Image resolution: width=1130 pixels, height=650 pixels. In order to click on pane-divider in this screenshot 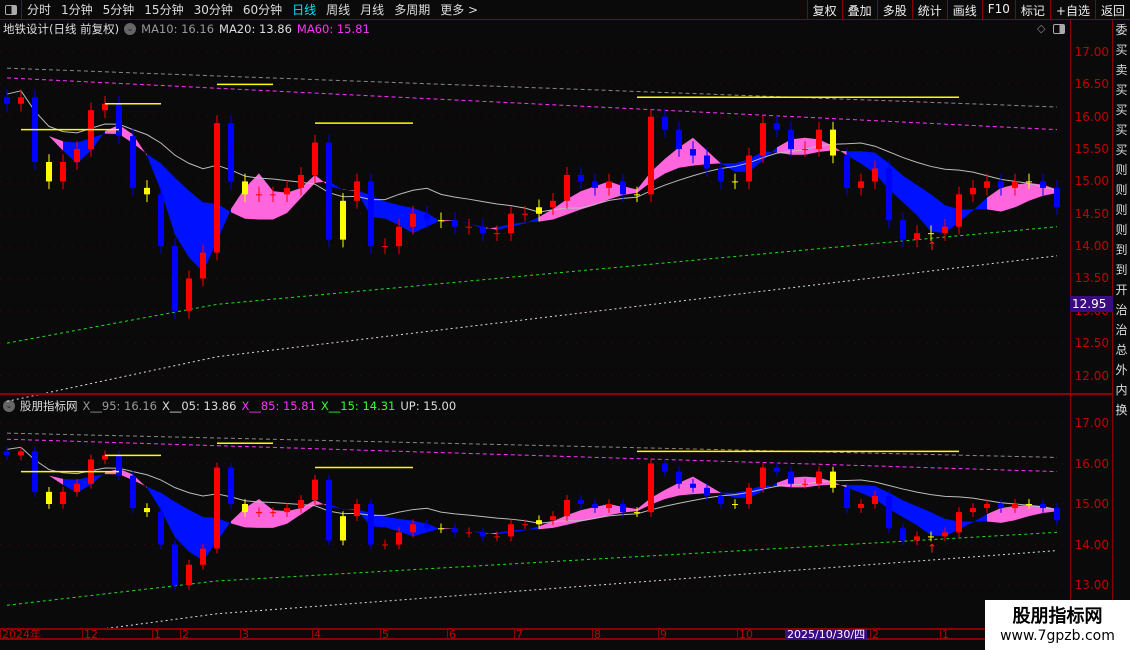, I will do `click(556, 394)`.